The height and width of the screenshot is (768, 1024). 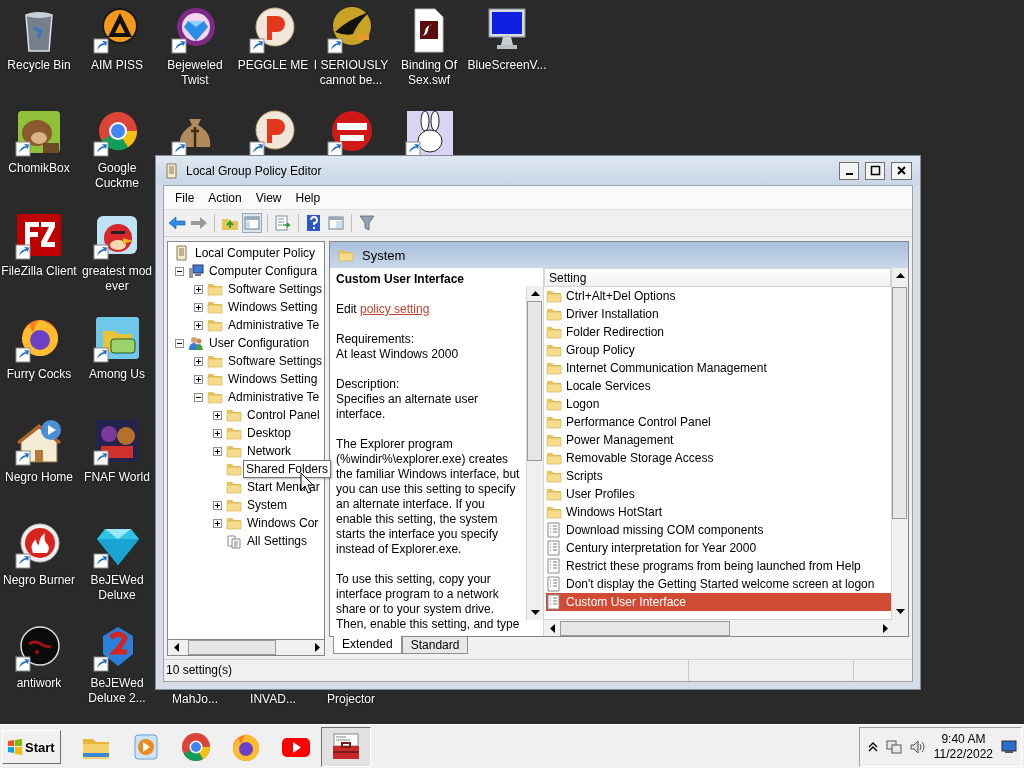 I want to click on rabbit-icon, so click(x=429, y=133).